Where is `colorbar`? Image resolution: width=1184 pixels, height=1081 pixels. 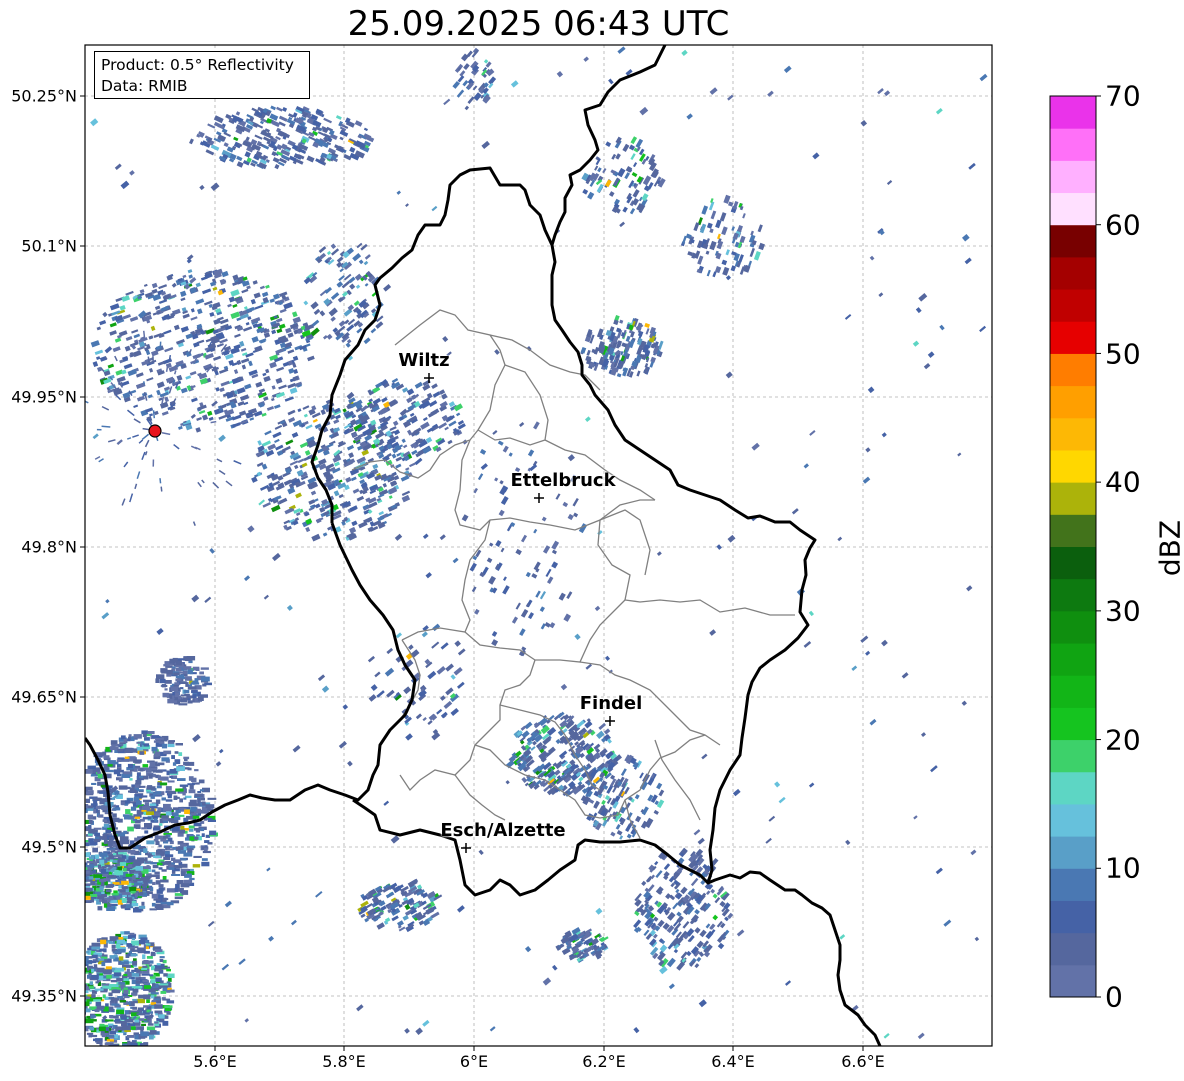 colorbar is located at coordinates (1075, 546).